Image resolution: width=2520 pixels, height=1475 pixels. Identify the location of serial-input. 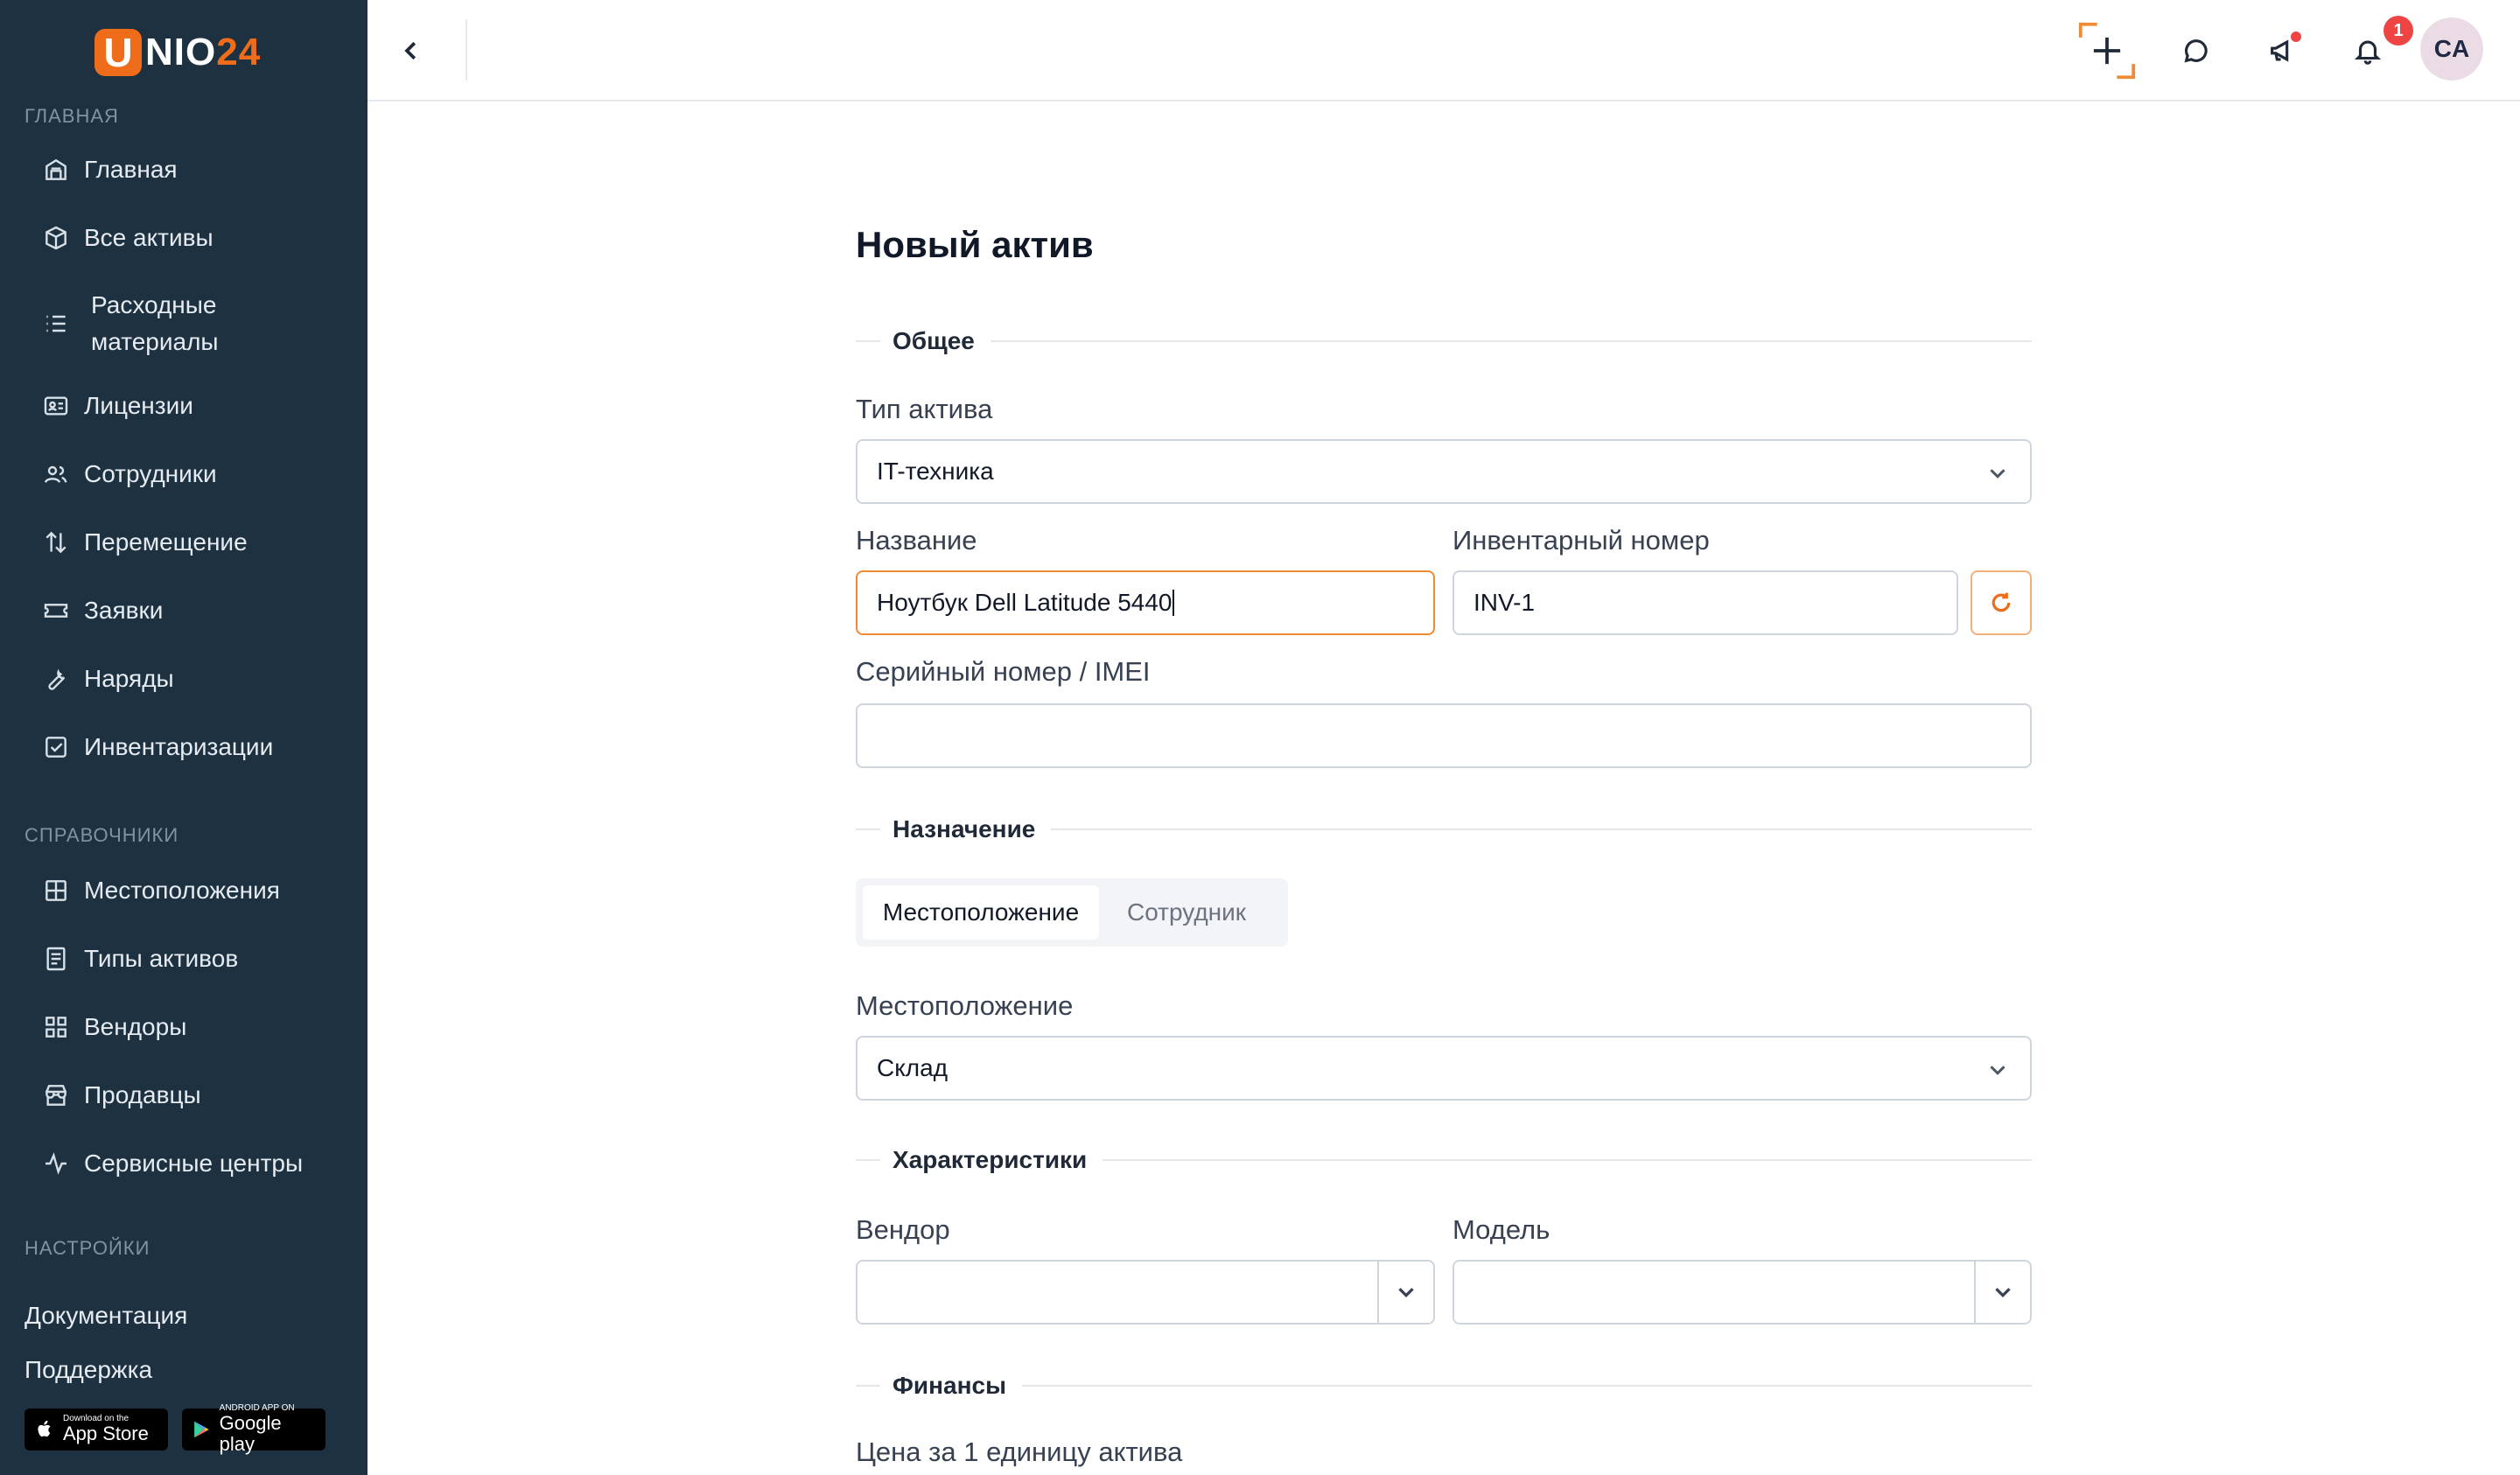
(1444, 735).